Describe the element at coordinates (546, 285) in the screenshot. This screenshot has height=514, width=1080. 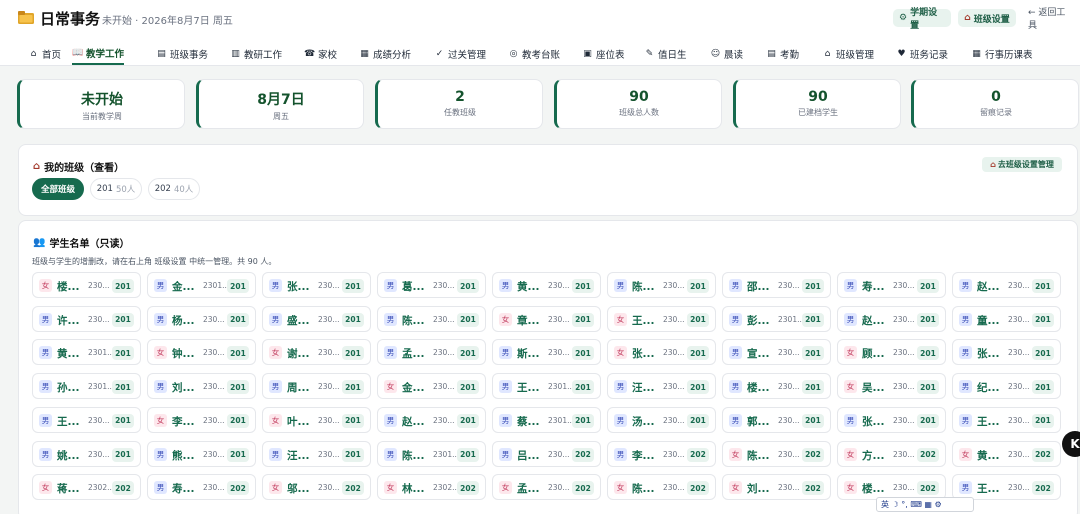
I see `student-card: 男黄... 230... 201` at that location.